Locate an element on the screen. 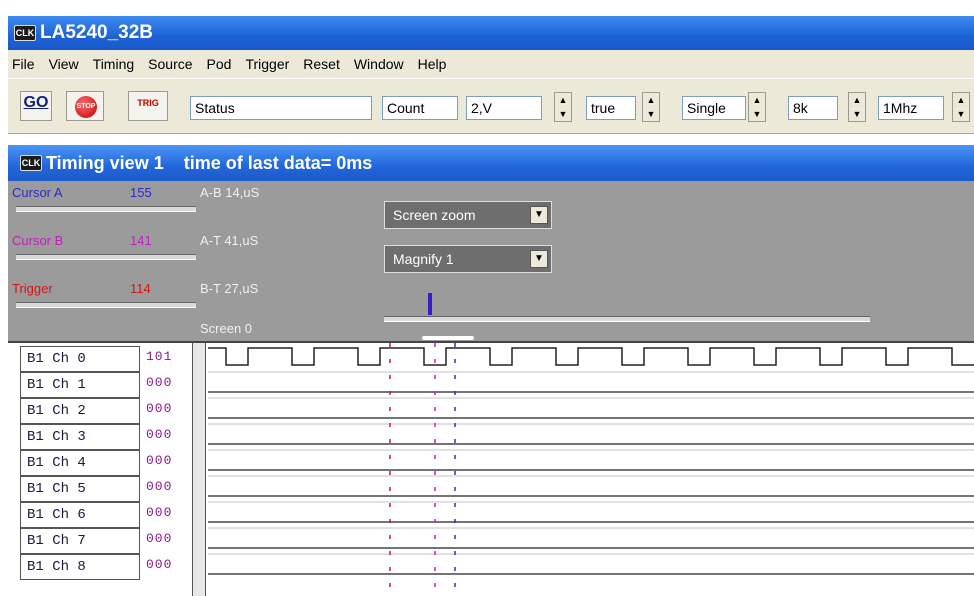 This screenshot has width=974, height=596. channel-label: B1 Ch 6 is located at coordinates (80, 515).